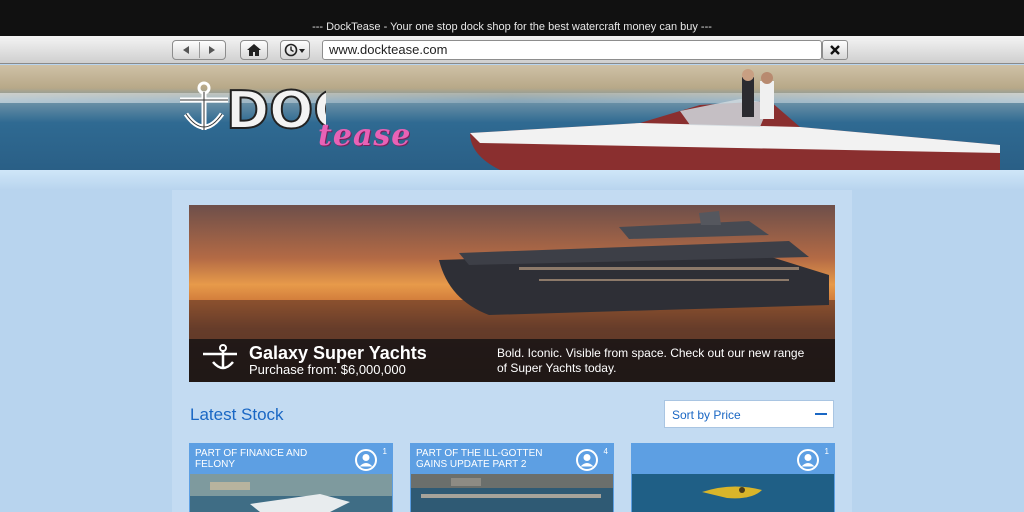  Describe the element at coordinates (512, 493) in the screenshot. I see `harbor-image` at that location.